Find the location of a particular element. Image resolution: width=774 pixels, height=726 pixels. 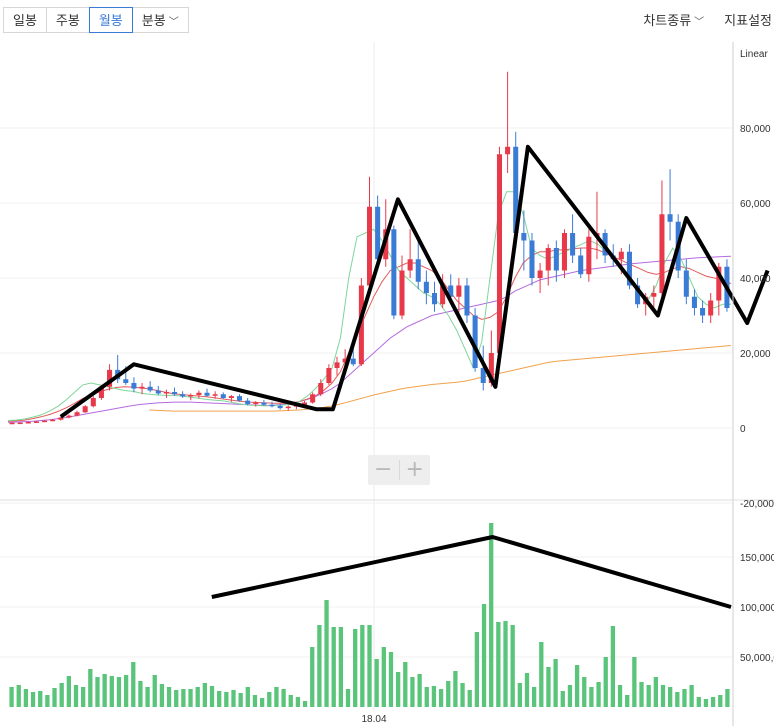

price-tick-label: 60,000 is located at coordinates (755, 204).